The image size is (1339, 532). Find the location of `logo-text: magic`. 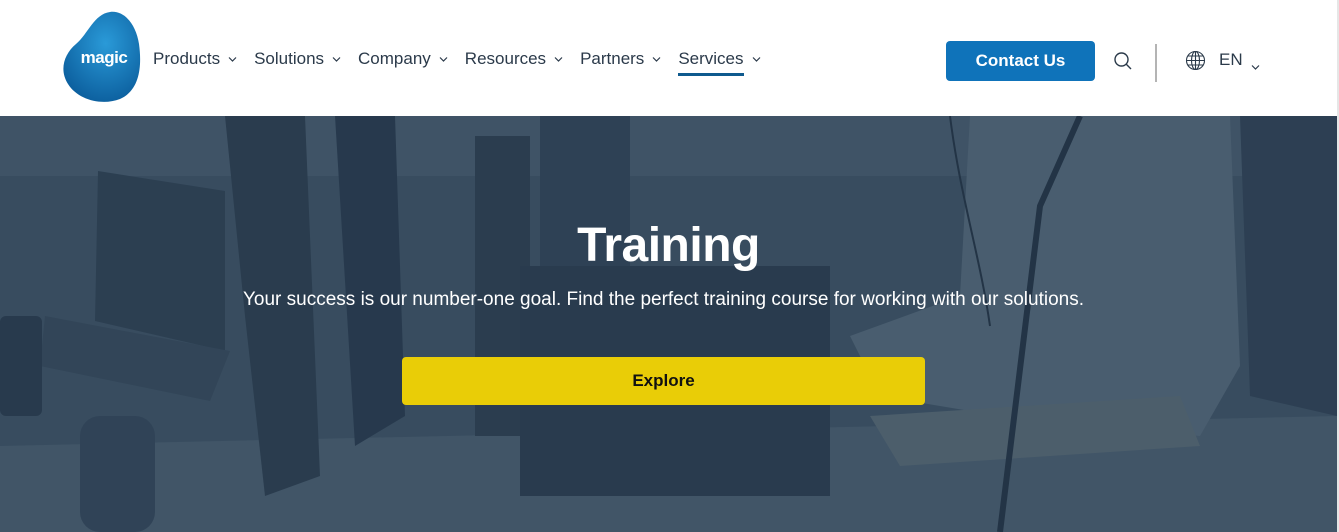

logo-text: magic is located at coordinates (104, 57).